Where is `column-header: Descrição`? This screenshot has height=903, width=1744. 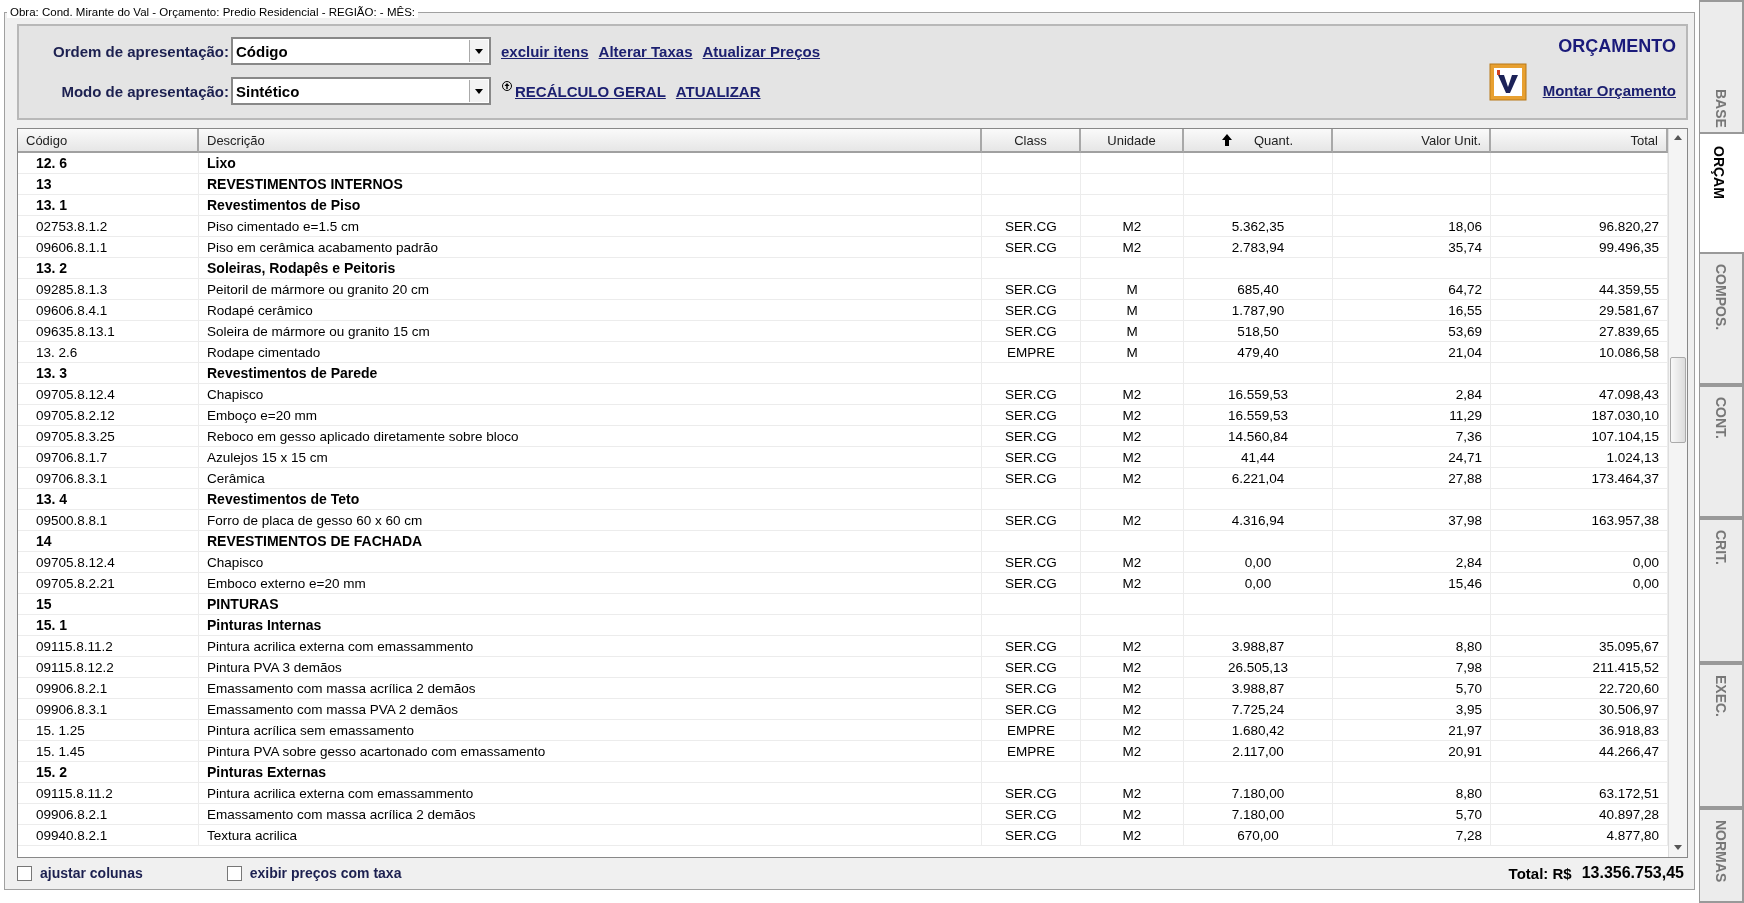 column-header: Descrição is located at coordinates (590, 141).